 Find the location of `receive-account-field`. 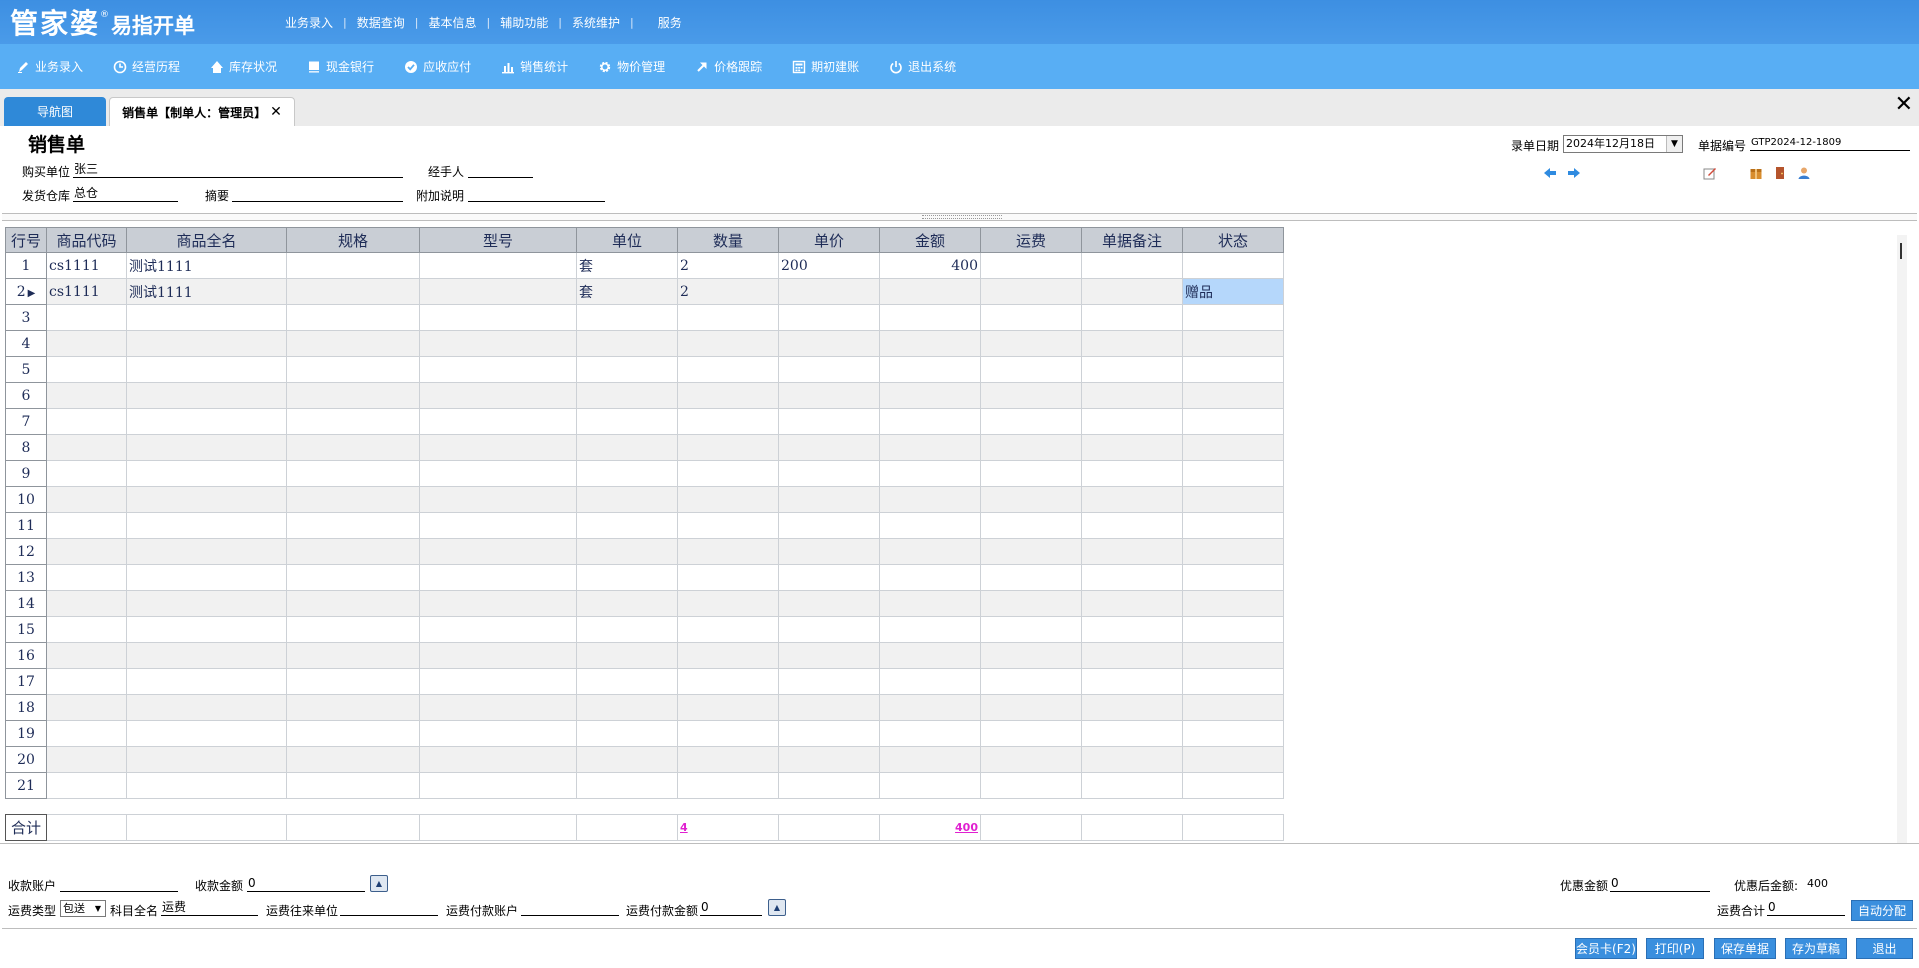

receive-account-field is located at coordinates (119, 884).